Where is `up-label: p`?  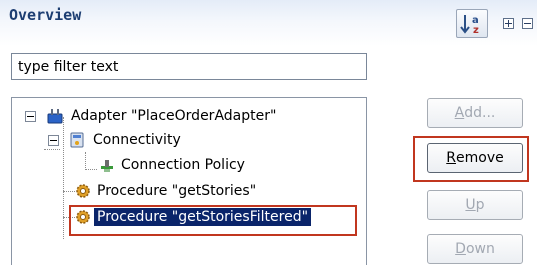
up-label: p is located at coordinates (480, 205).